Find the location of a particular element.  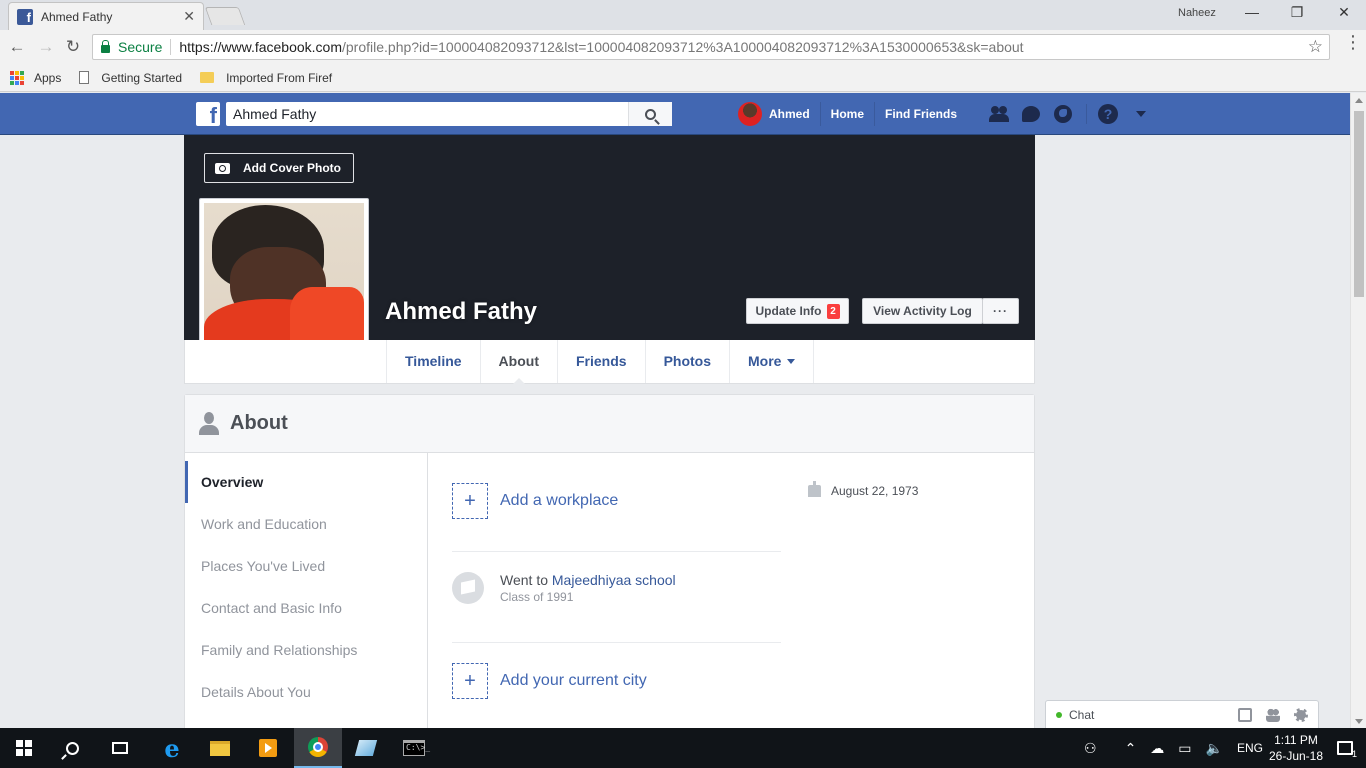

new-tab-button is located at coordinates (225, 16).